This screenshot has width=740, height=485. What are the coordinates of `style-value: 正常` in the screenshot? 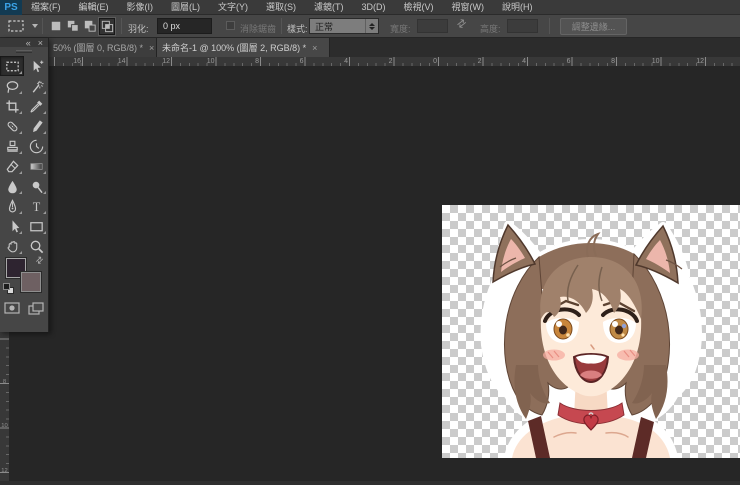 It's located at (324, 26).